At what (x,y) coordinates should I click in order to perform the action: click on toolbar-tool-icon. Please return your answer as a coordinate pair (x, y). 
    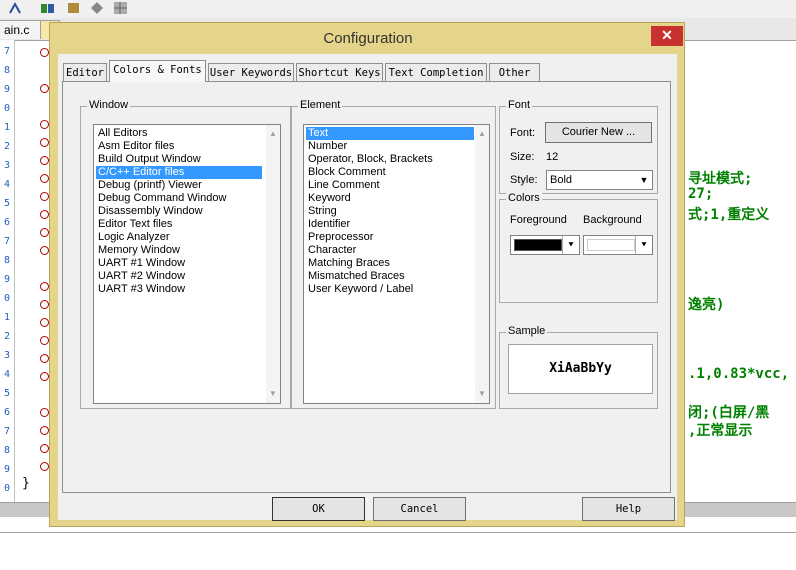
    Looking at the image, I should click on (15, 8).